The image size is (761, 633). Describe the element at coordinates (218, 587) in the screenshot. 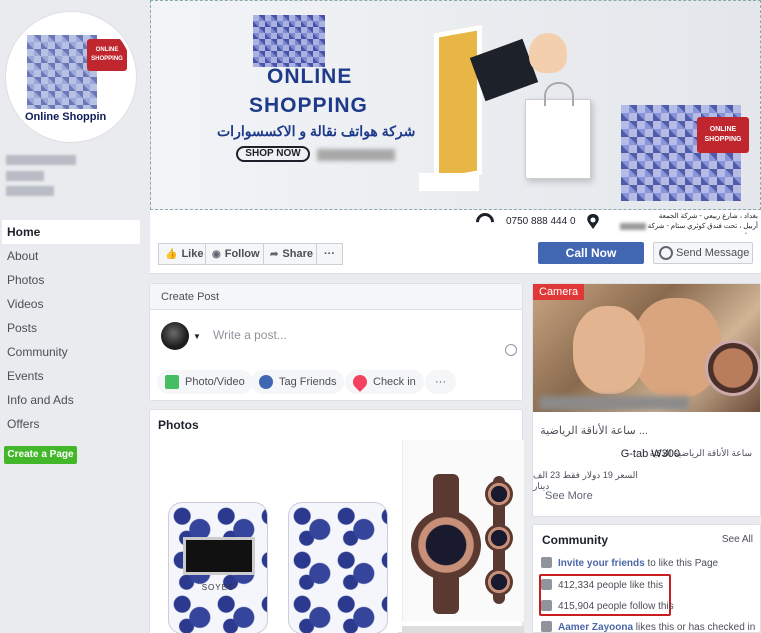

I see `phone-brand: SOYES` at that location.